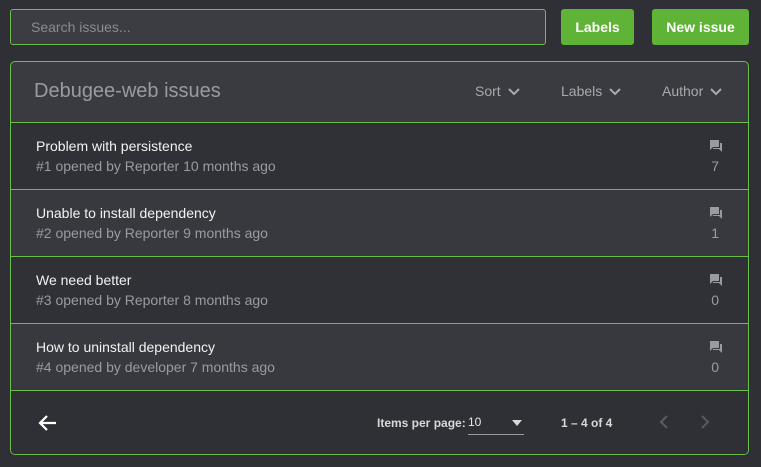 The image size is (761, 467). I want to click on arrow-left-icon, so click(48, 423).